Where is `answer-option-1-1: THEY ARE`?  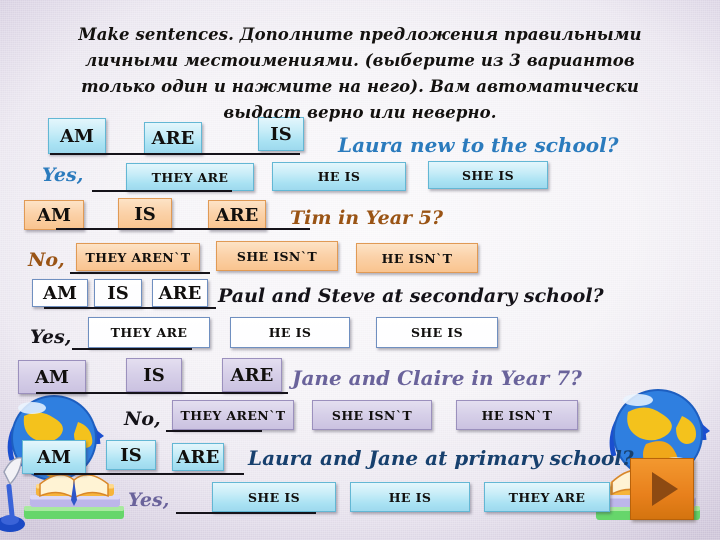
answer-option-1-1: THEY ARE is located at coordinates (190, 177).